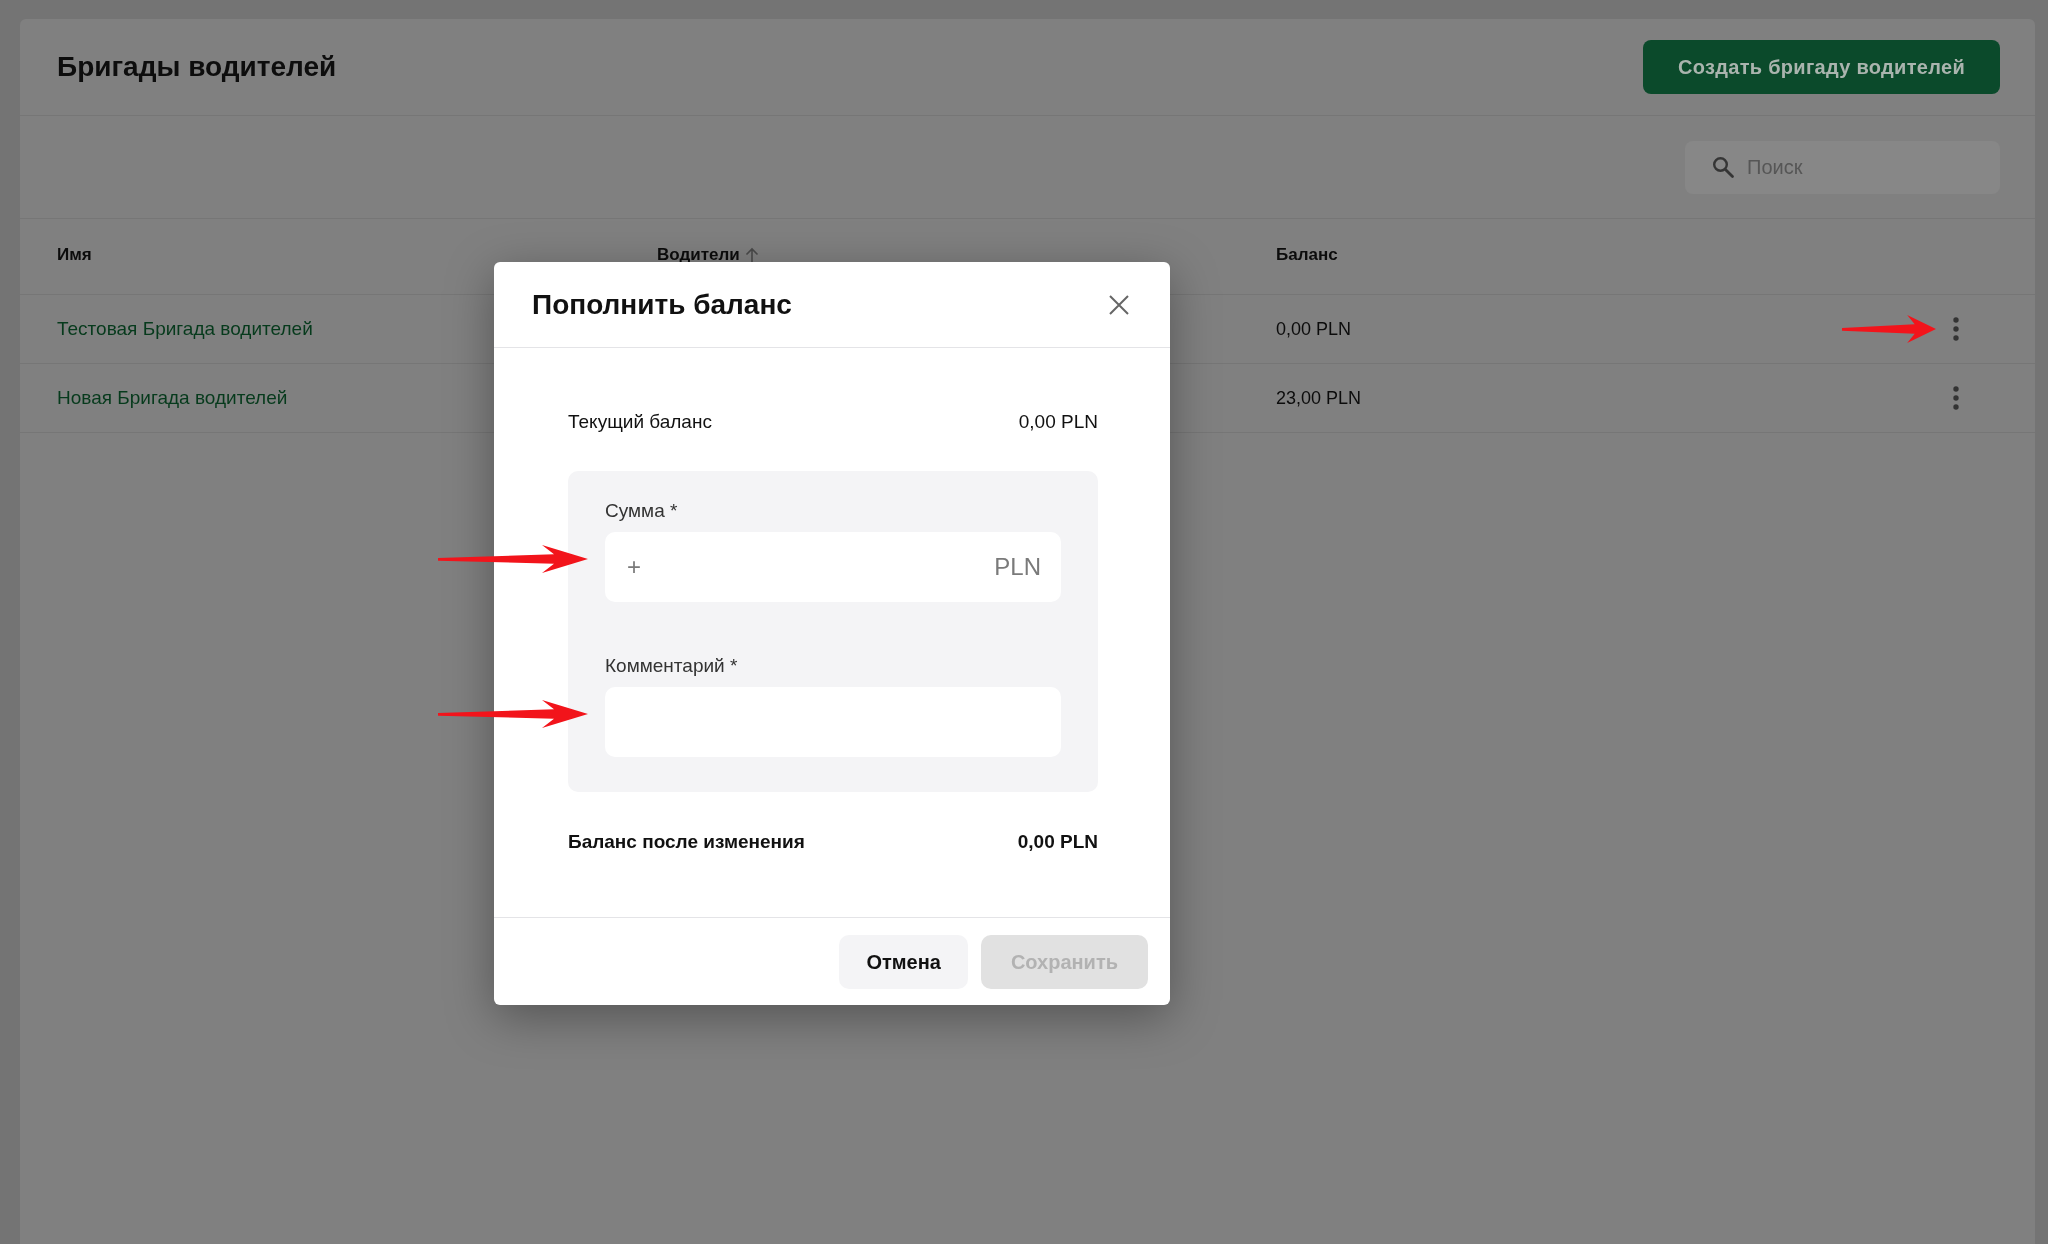 The image size is (2048, 1244). What do you see at coordinates (172, 398) in the screenshot?
I see `team-name-link: Новая Бригада водителей` at bounding box center [172, 398].